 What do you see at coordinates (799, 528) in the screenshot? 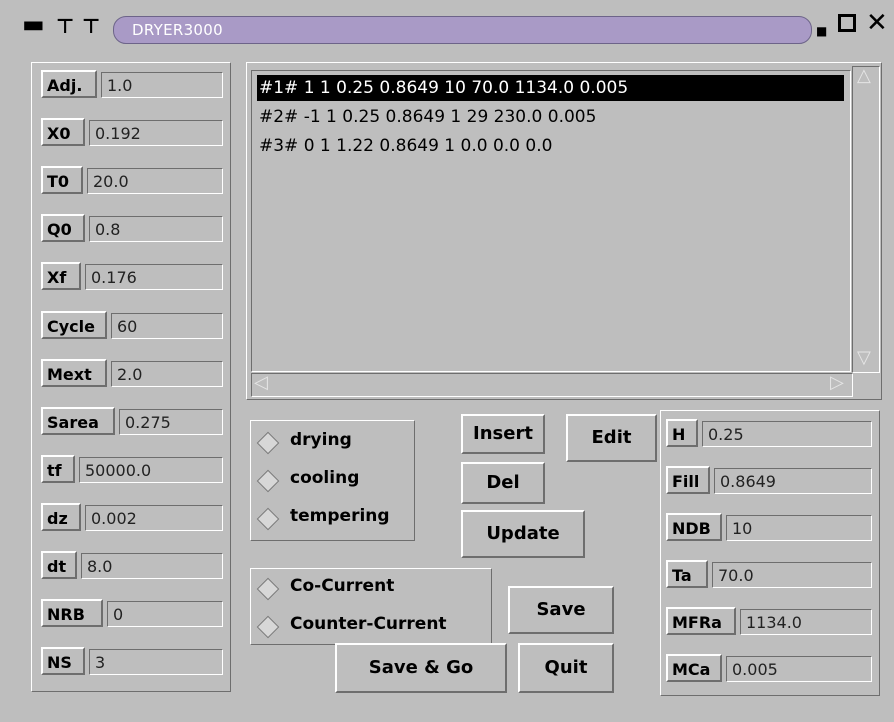
I see `param-input: 10` at bounding box center [799, 528].